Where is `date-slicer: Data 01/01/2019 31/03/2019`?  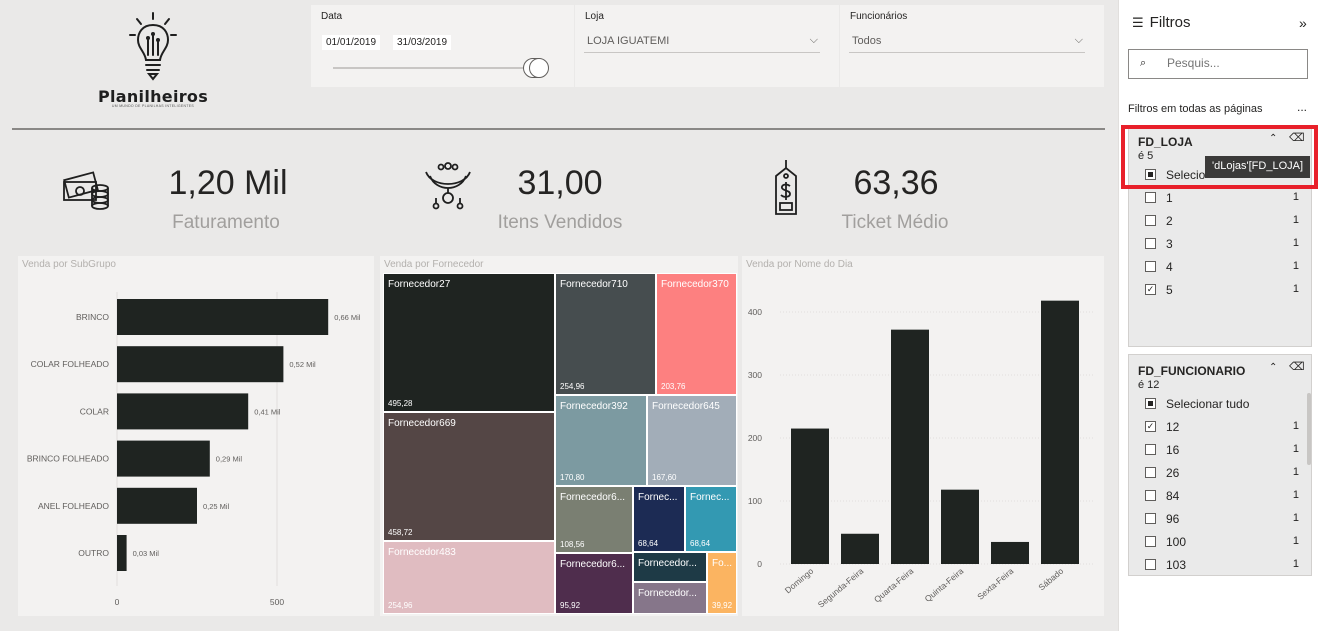
date-slicer: Data 01/01/2019 31/03/2019 is located at coordinates (442, 46).